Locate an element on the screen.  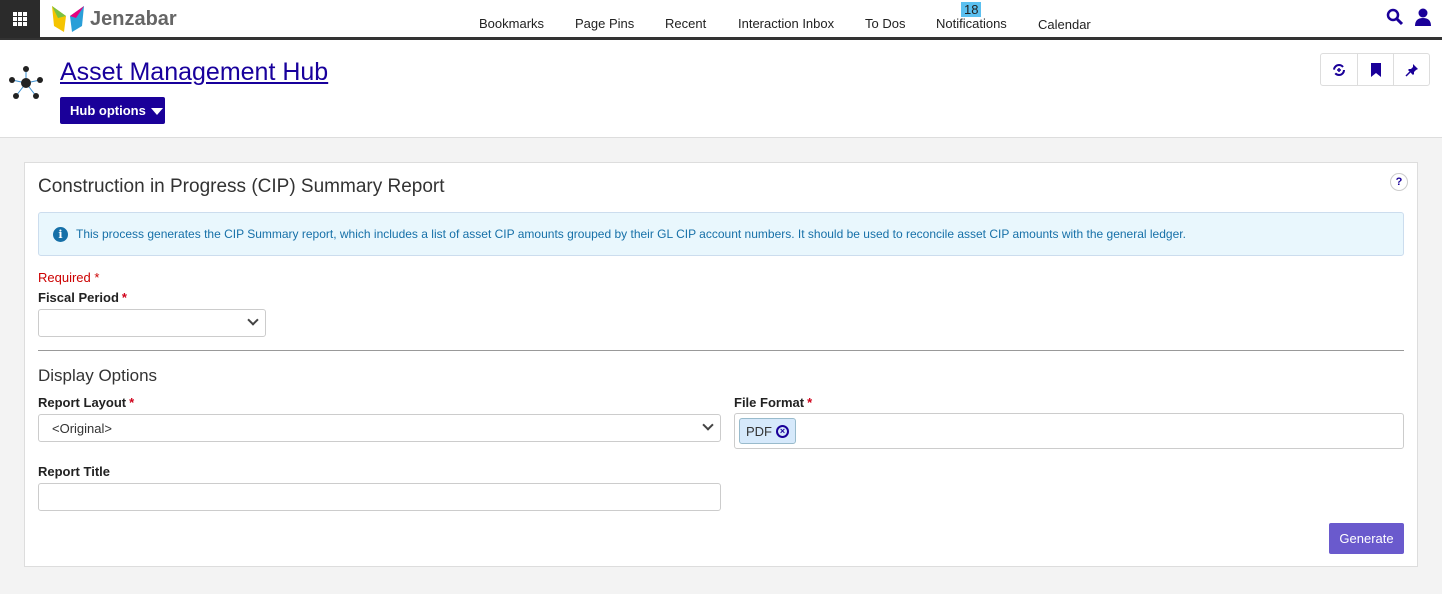
pin-button is located at coordinates (1411, 69).